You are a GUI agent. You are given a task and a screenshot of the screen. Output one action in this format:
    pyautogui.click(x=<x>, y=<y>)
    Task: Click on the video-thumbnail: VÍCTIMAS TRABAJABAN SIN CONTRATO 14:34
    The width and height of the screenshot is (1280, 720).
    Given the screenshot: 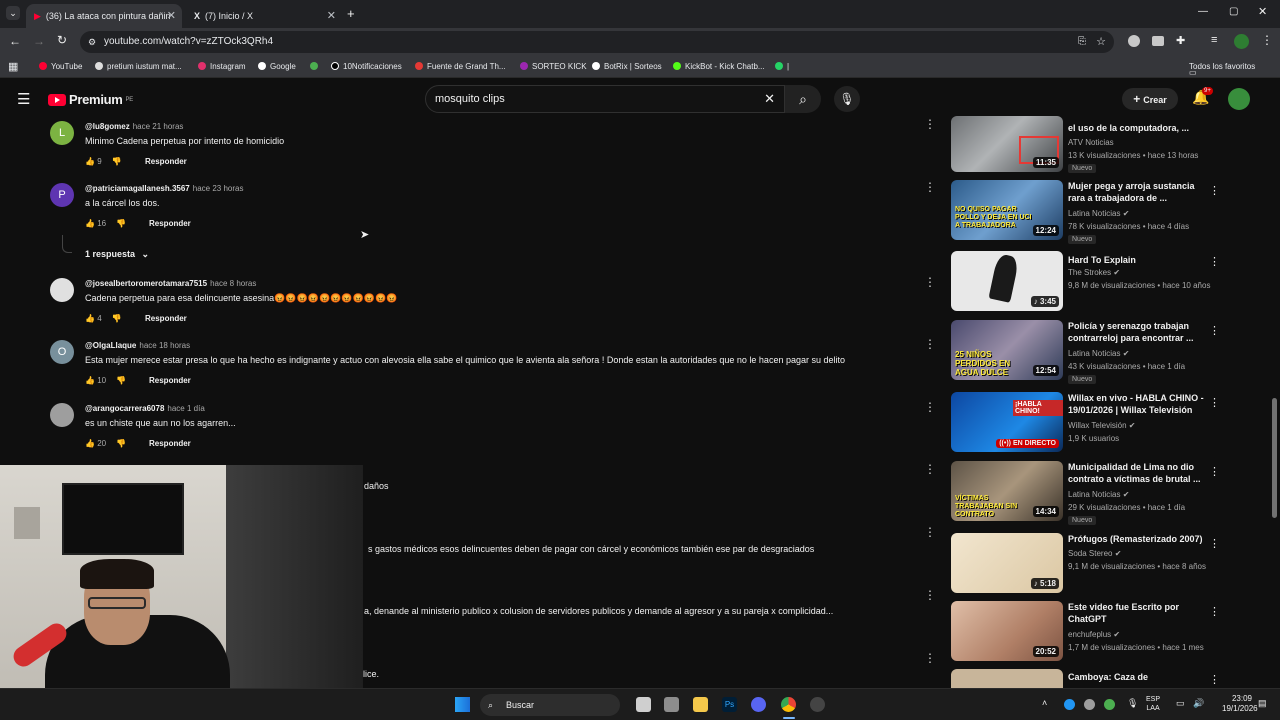 What is the action you would take?
    pyautogui.click(x=1007, y=491)
    